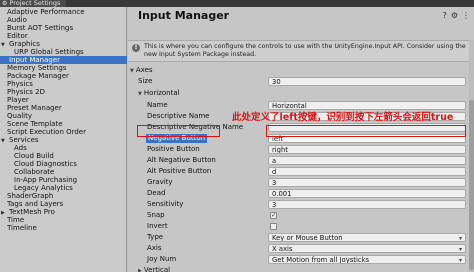  What do you see at coordinates (273, 226) in the screenshot?
I see `property-checkbox` at bounding box center [273, 226].